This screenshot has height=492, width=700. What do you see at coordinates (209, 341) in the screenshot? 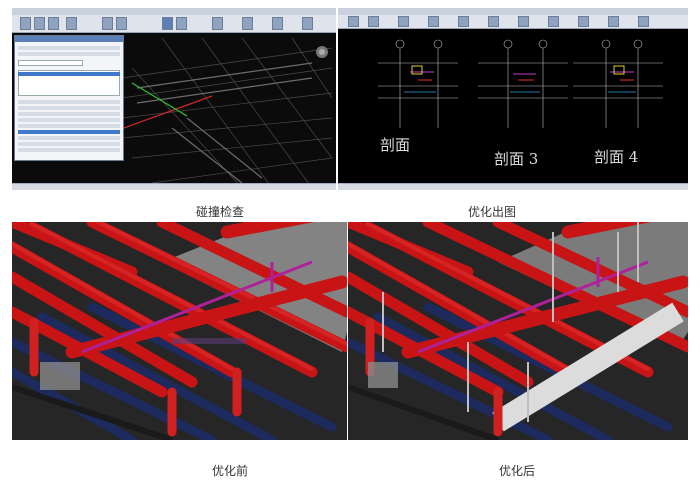
I see `clash-annotation-tag` at bounding box center [209, 341].